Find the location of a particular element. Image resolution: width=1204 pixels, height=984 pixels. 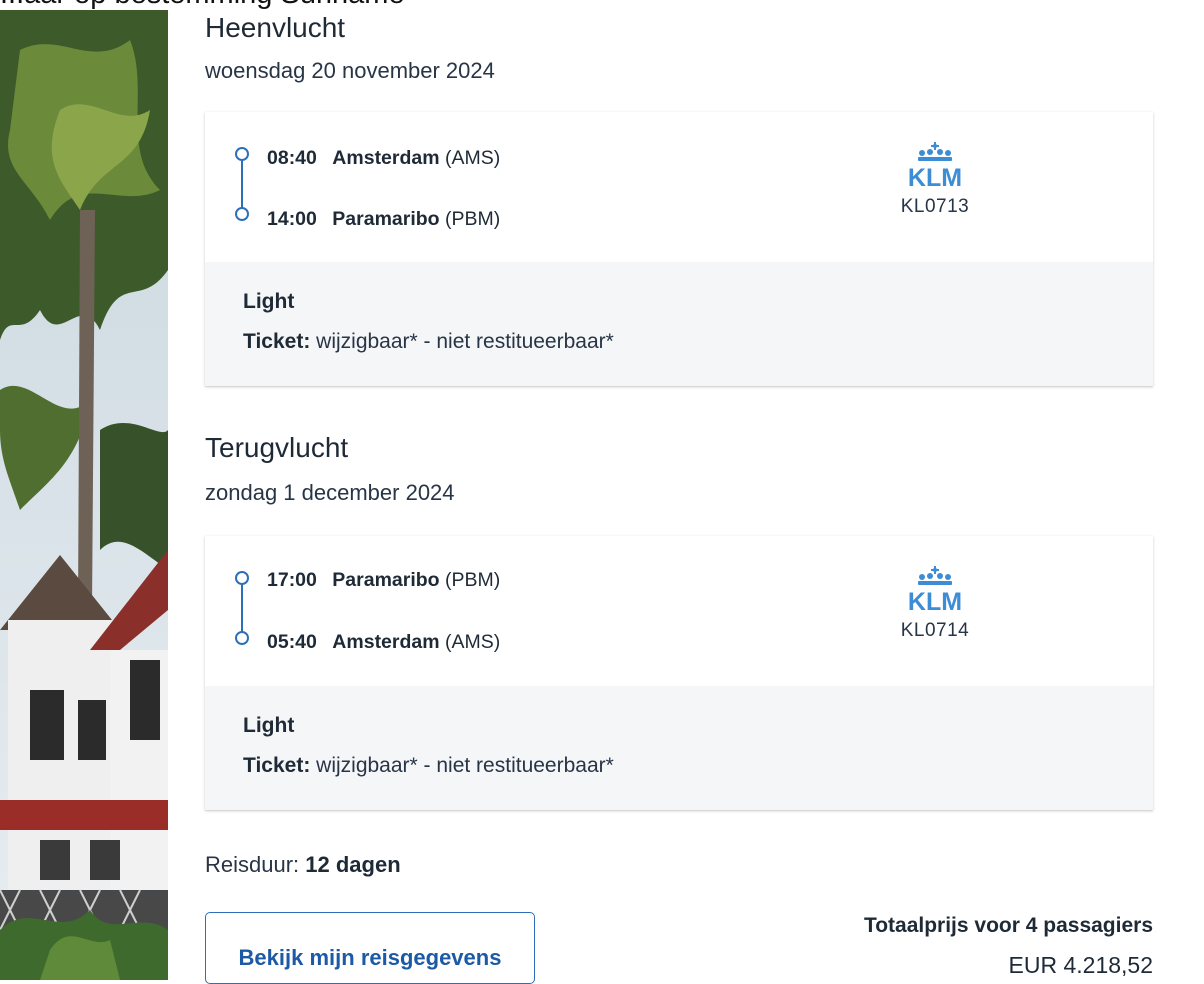

return-arrival: 05:40 Amsterdam (AMS) is located at coordinates (383, 642).